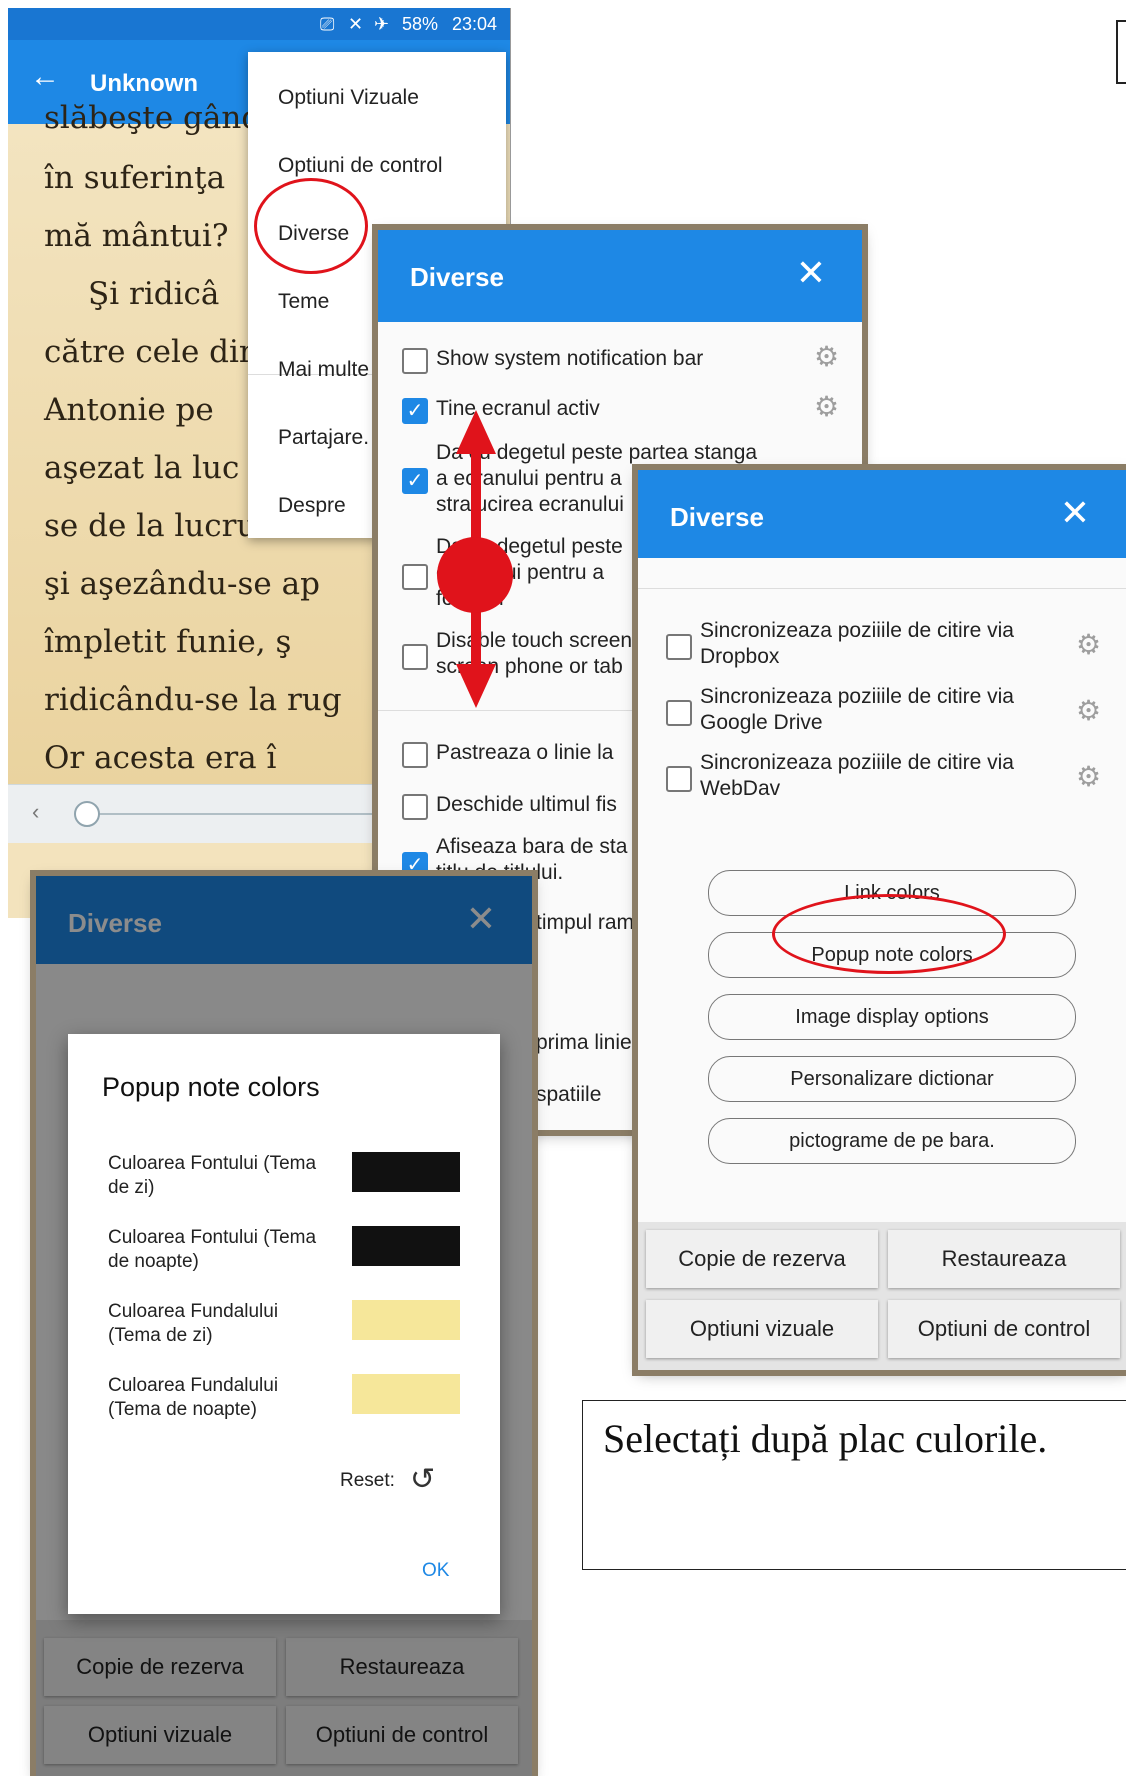 The height and width of the screenshot is (1776, 1126). I want to click on dictionary-button: Personalizare dictionar, so click(892, 1079).